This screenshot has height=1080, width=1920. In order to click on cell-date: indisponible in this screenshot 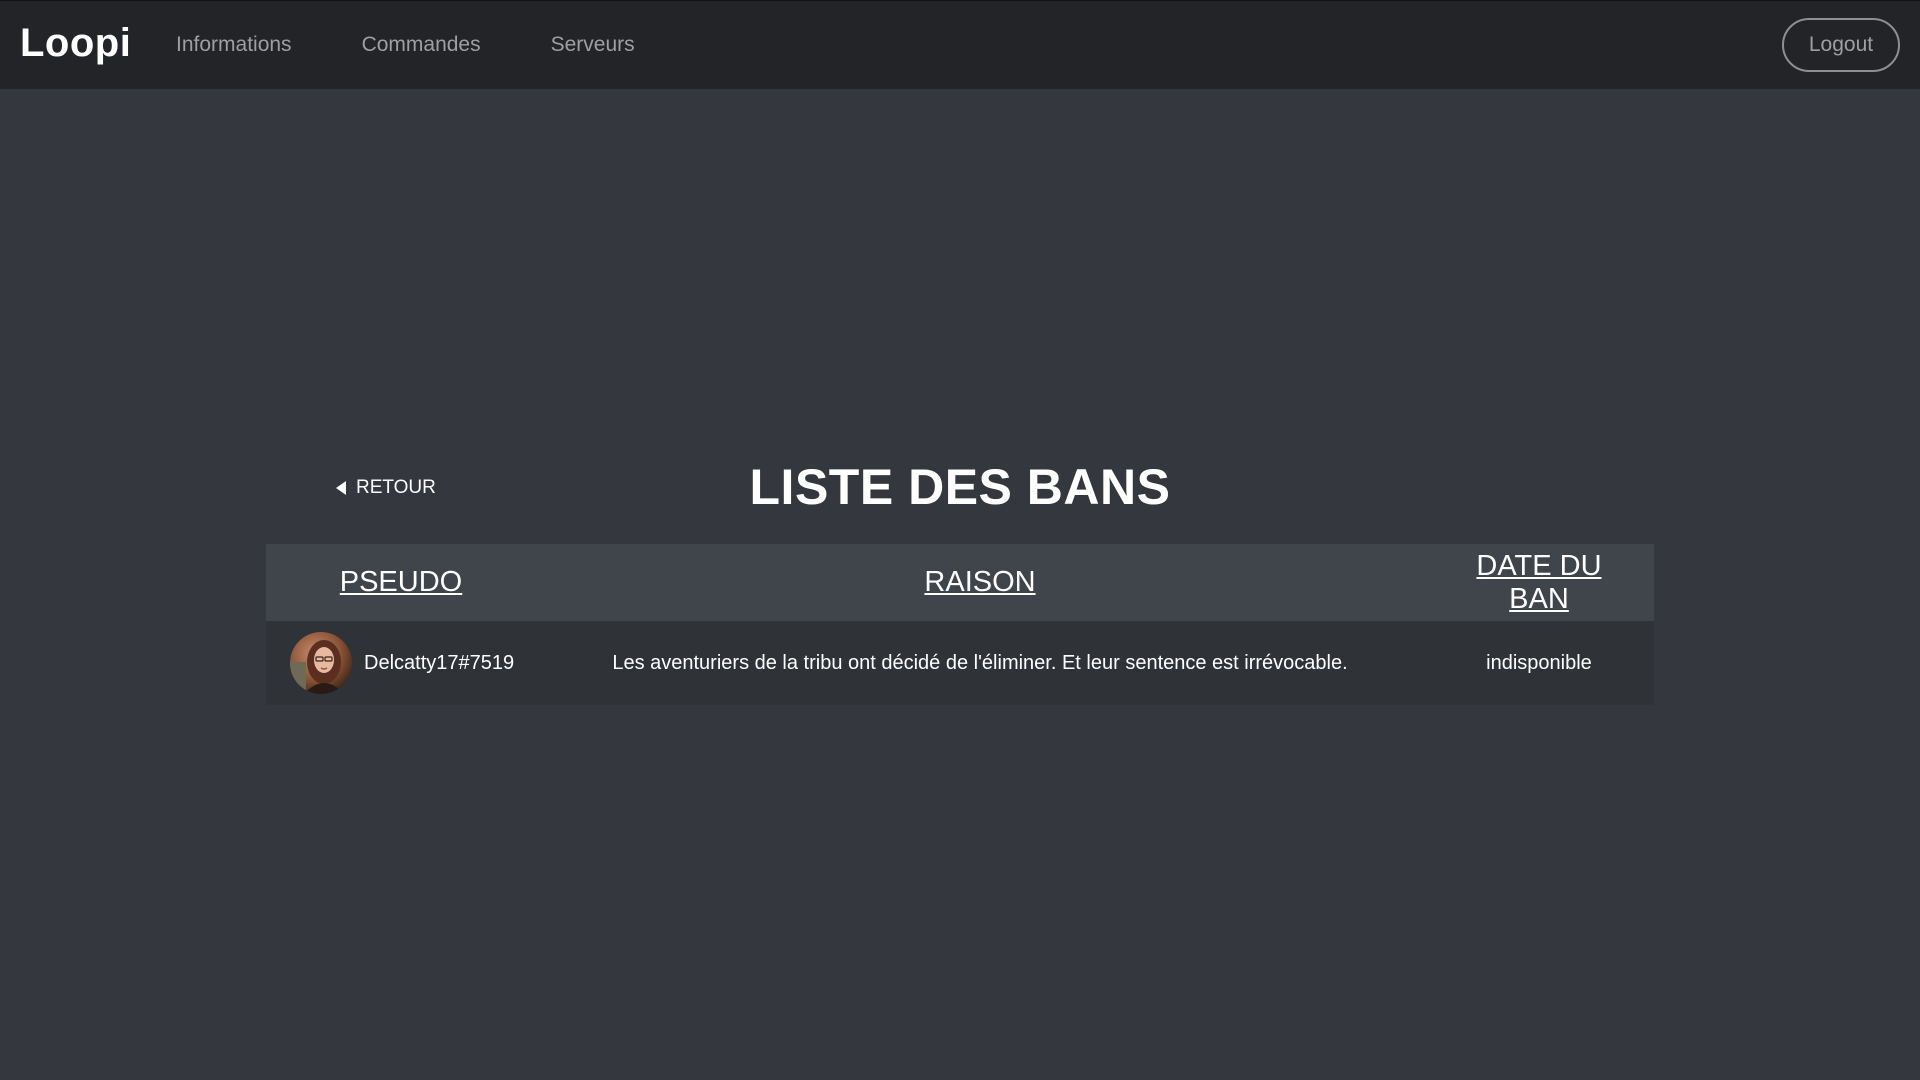, I will do `click(1539, 662)`.